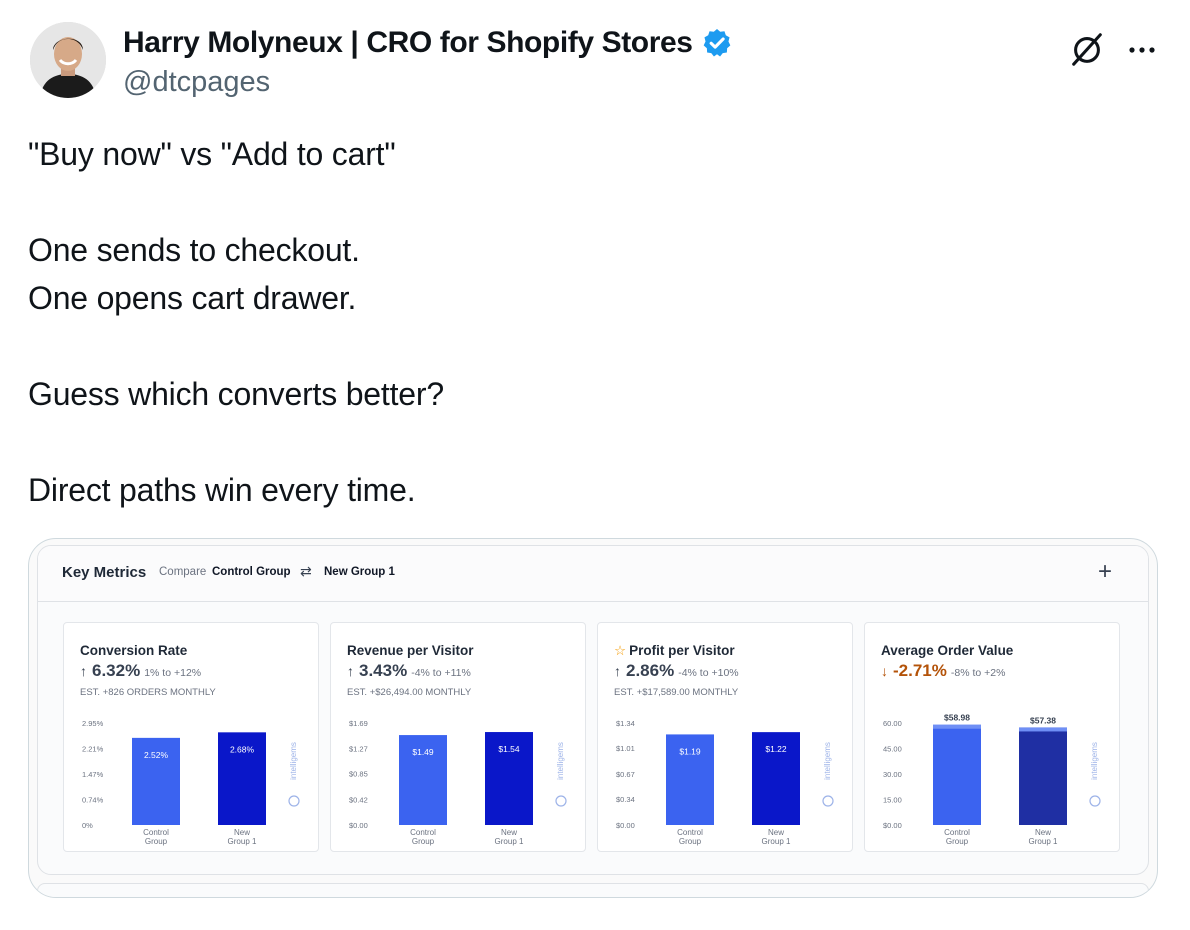 The width and height of the screenshot is (1190, 930). I want to click on metric-lift: ↓ -2.71% -8% to +2%, so click(943, 671).